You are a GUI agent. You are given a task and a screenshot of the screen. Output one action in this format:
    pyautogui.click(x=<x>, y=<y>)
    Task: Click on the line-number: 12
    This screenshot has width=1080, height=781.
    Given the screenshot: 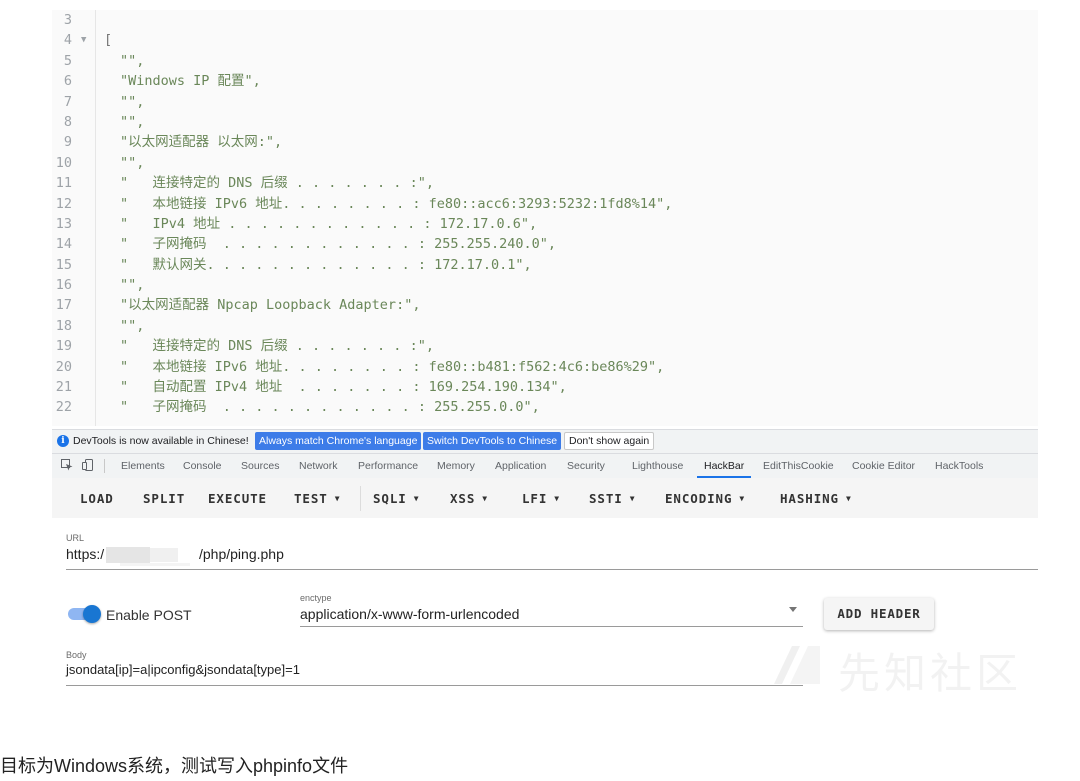 What is the action you would take?
    pyautogui.click(x=63, y=203)
    